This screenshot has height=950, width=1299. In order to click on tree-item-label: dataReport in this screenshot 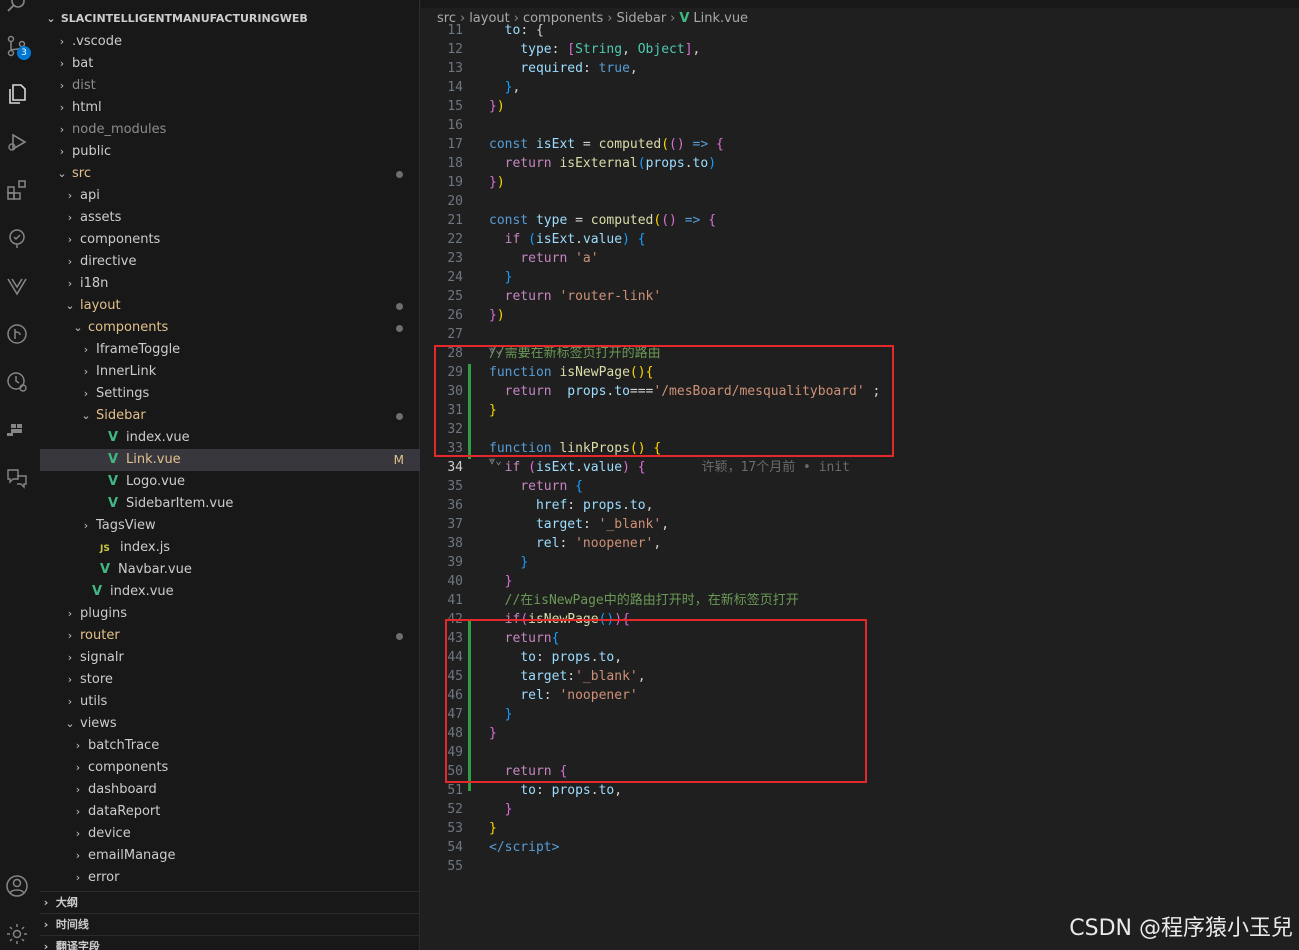, I will do `click(124, 811)`.